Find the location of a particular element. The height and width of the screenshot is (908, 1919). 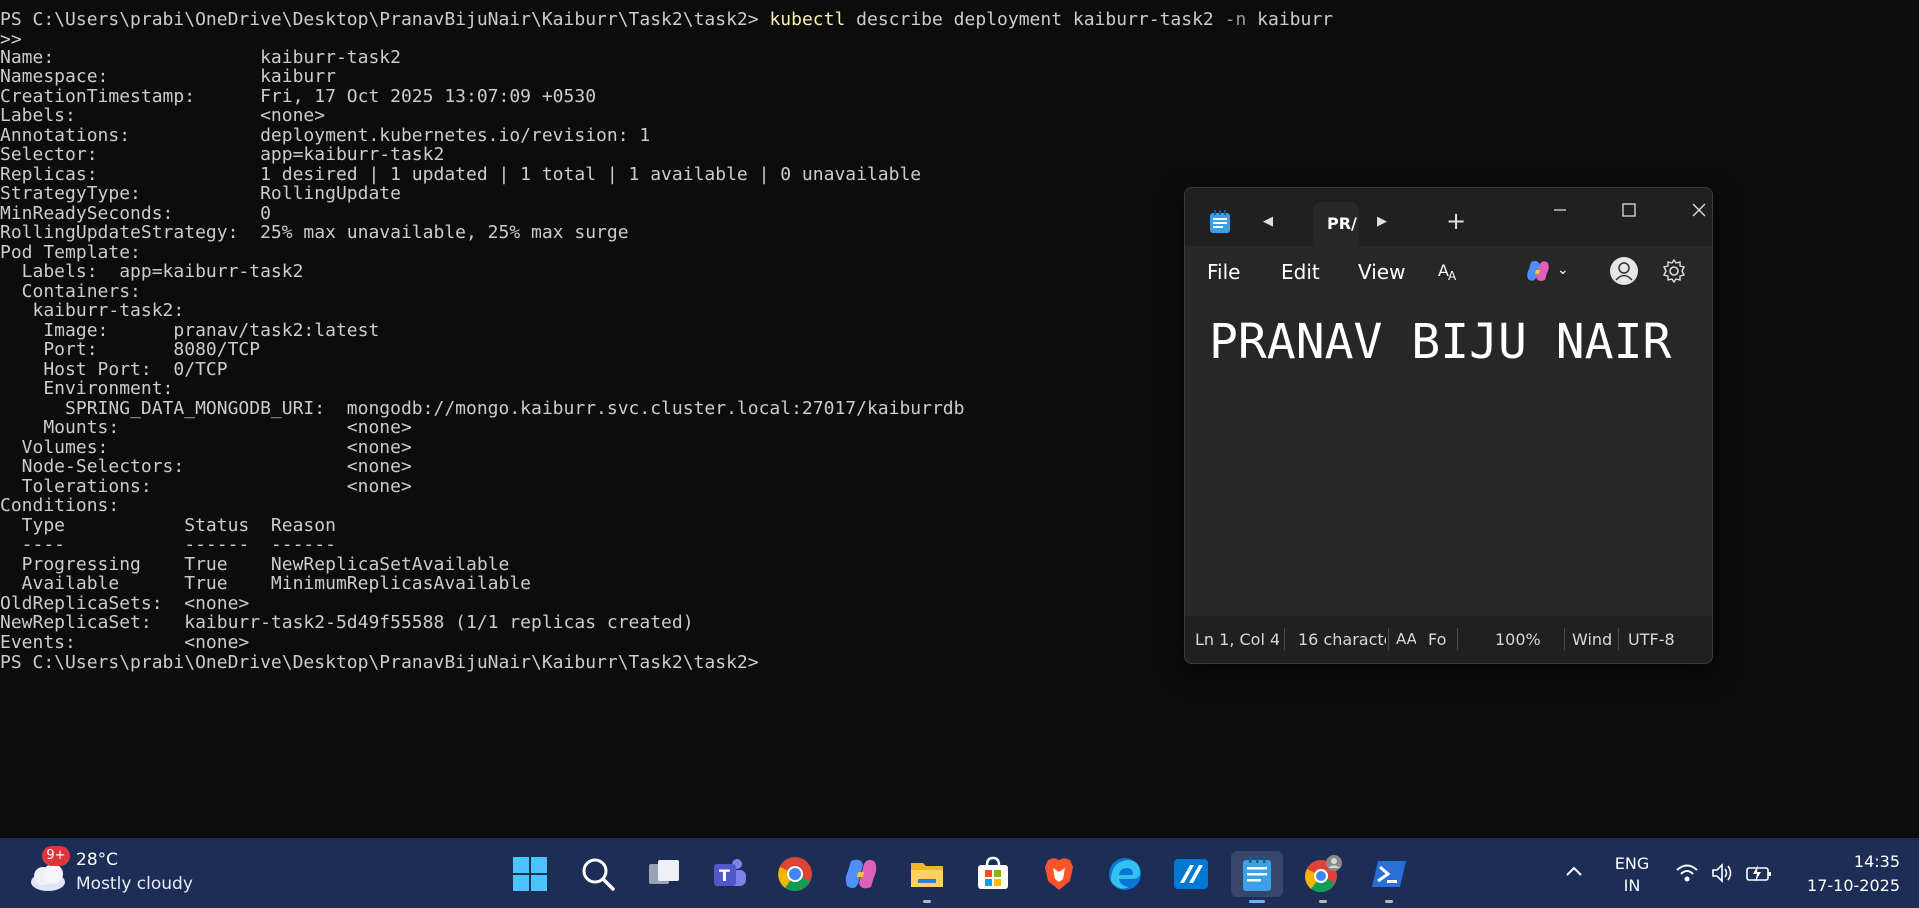

notification-badge: 9+ is located at coordinates (56, 856).